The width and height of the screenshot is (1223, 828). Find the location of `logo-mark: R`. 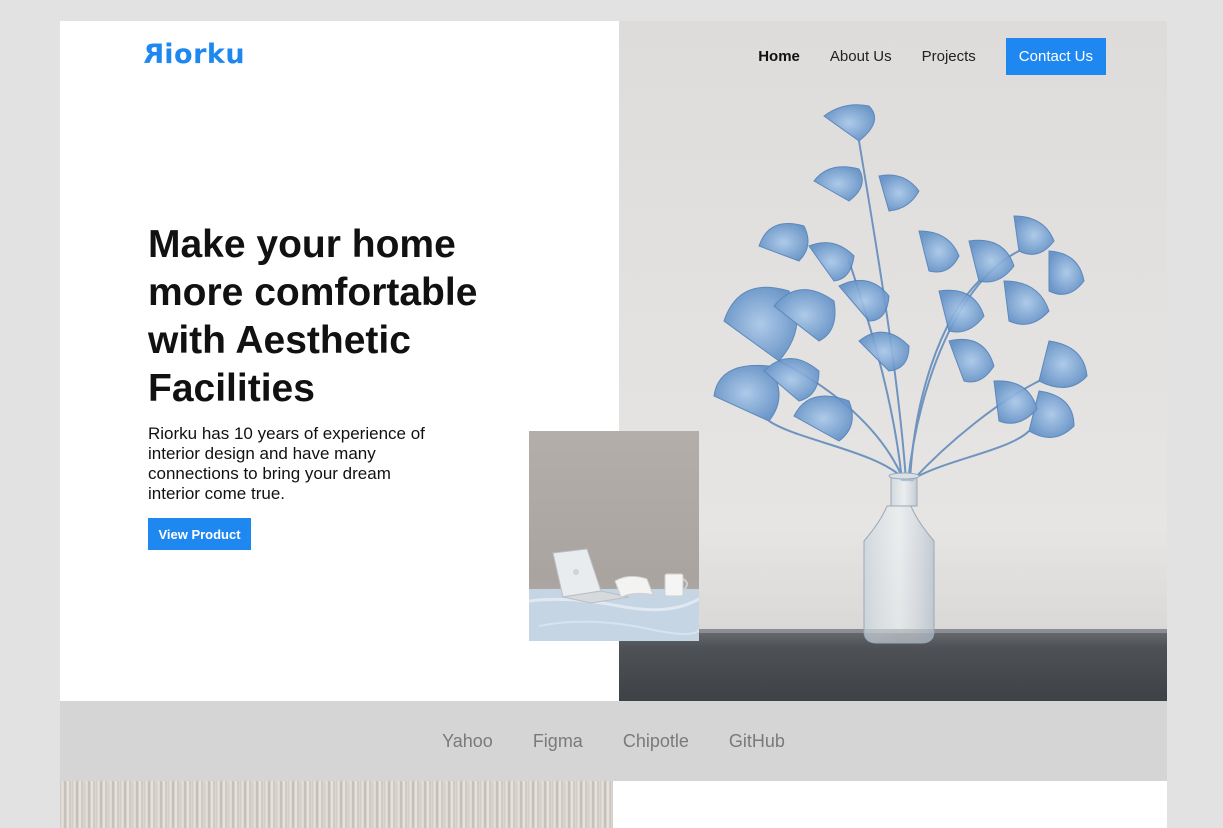

logo-mark: R is located at coordinates (154, 54).